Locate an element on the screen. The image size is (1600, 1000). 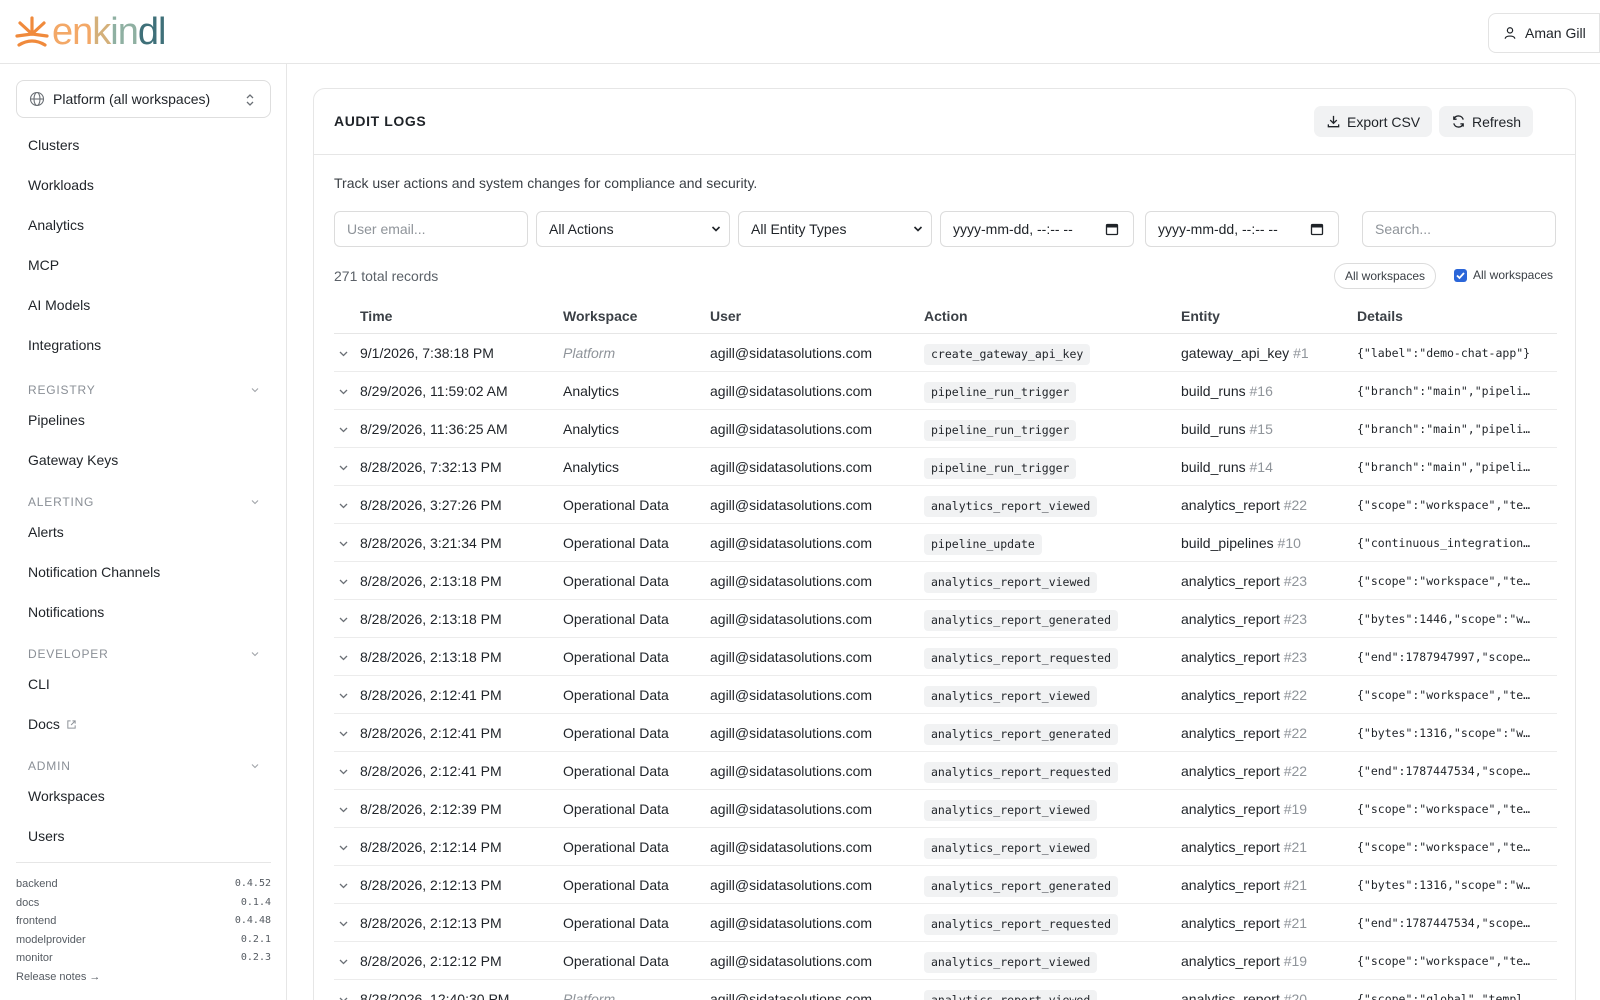
entity-id: #19 is located at coordinates (1295, 809).